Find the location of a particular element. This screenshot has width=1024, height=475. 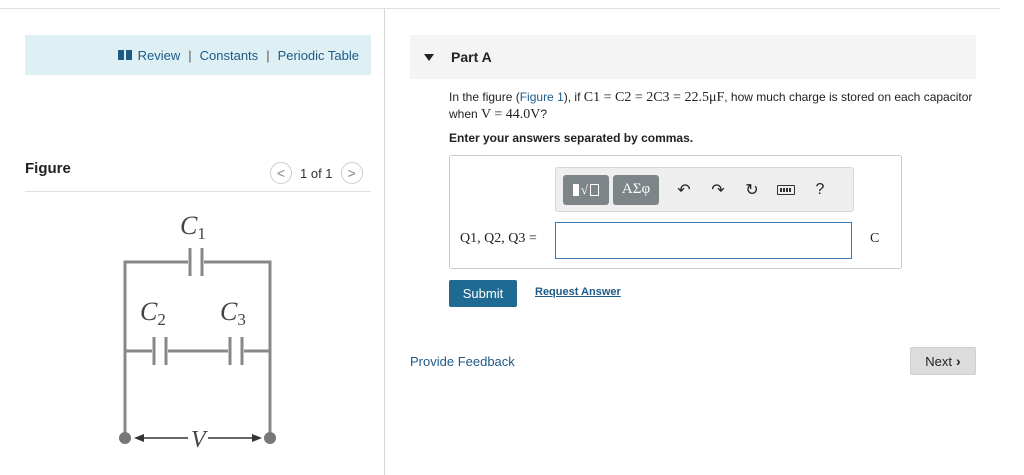

answer-box: √ ΑΣφ ↶ ↷ ↻ ? Q1, Q2, Q3 = C is located at coordinates (675, 212).